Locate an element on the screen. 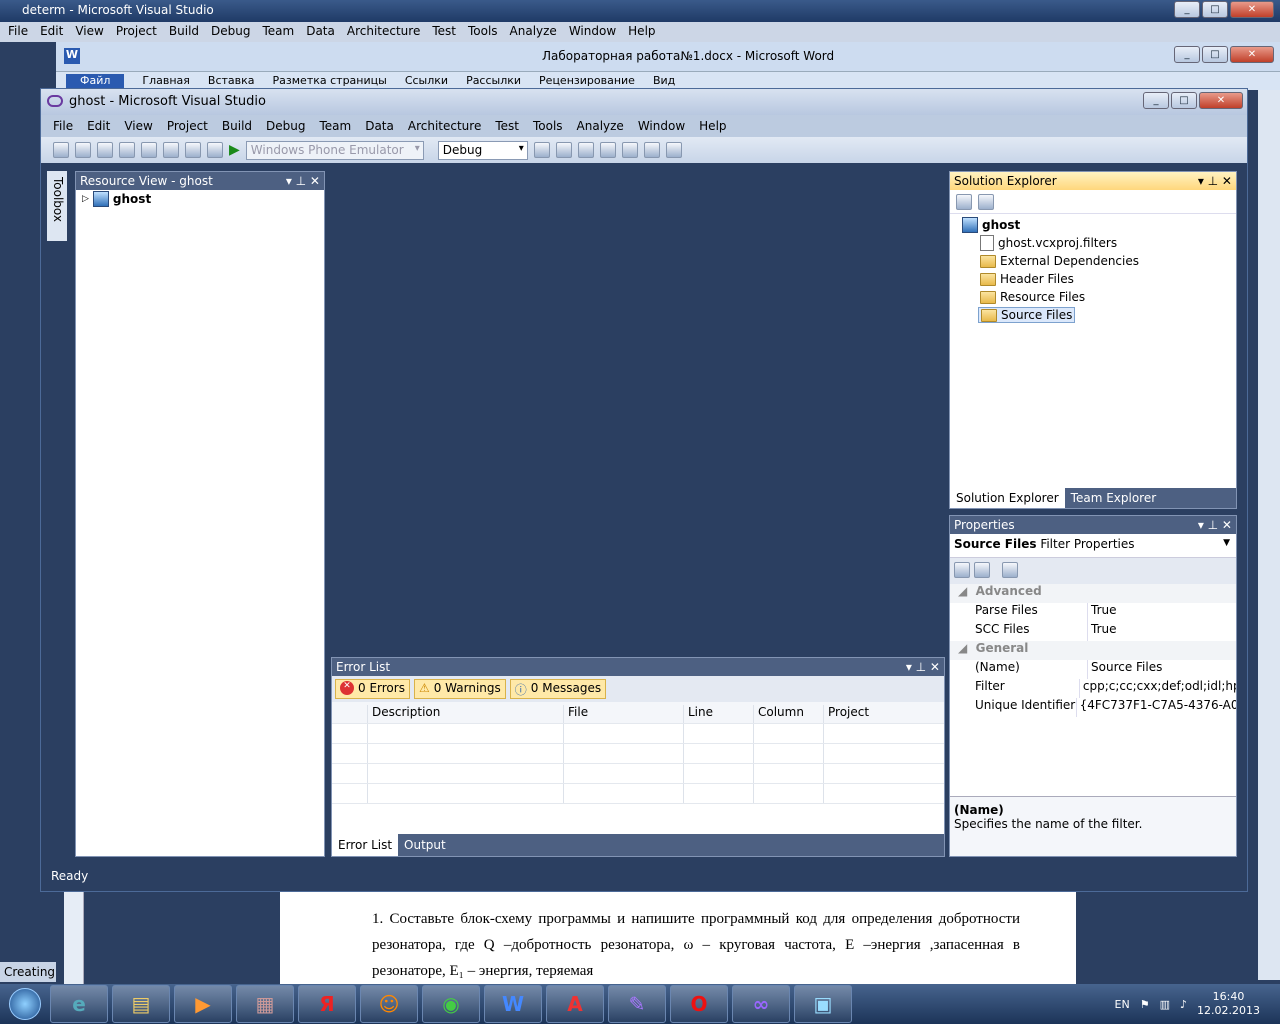 The image size is (1280, 1024). menu-tools: Tools is located at coordinates (483, 32).